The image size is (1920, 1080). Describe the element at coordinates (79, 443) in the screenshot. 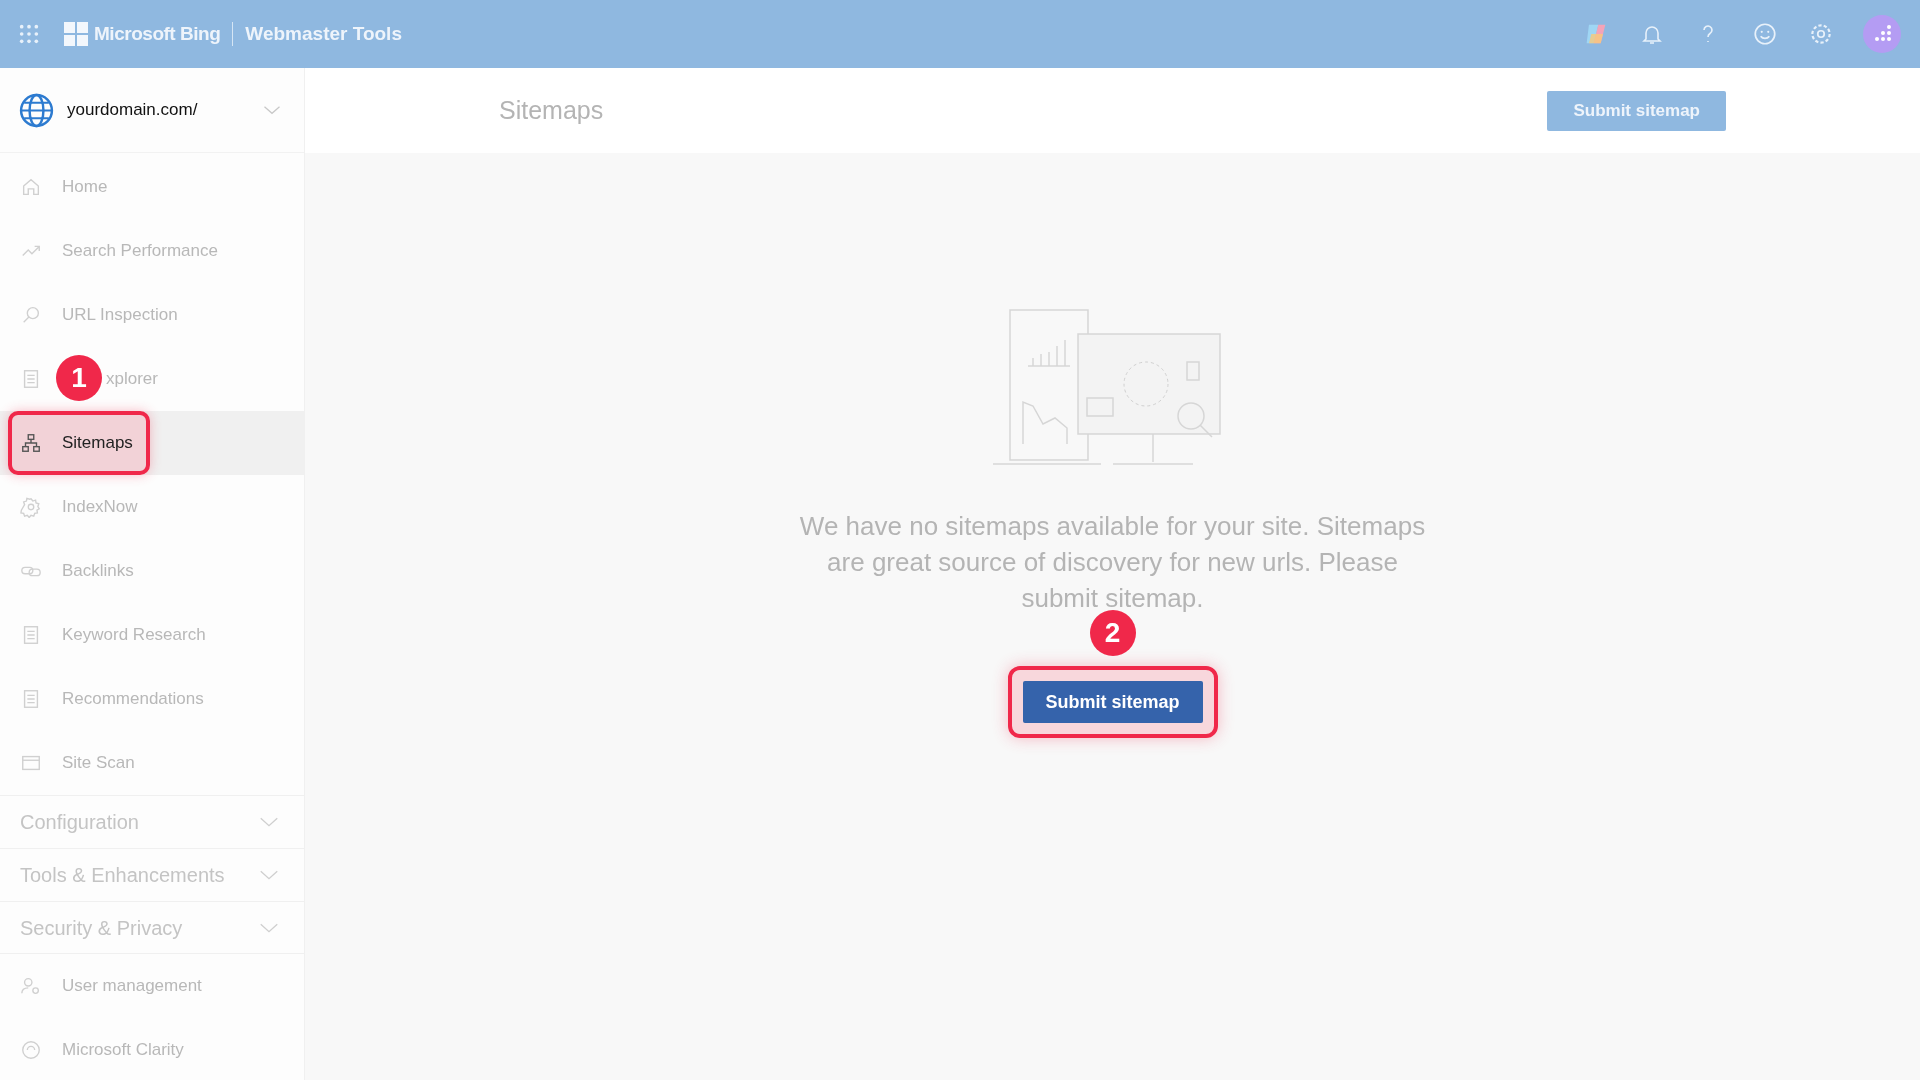

I see `nav-item: Sitemaps` at that location.